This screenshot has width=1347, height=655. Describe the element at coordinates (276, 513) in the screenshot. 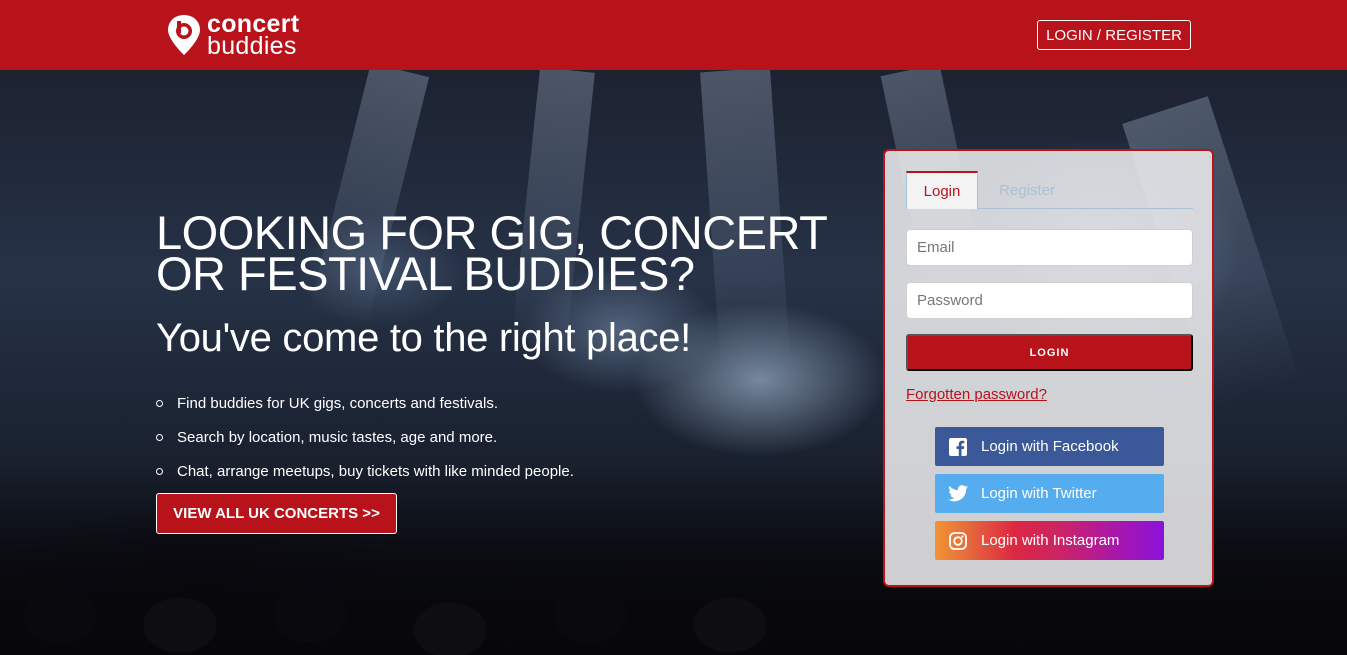

I see `view-all-concerts-button: VIEW ALL UK CONCERTS >>` at that location.